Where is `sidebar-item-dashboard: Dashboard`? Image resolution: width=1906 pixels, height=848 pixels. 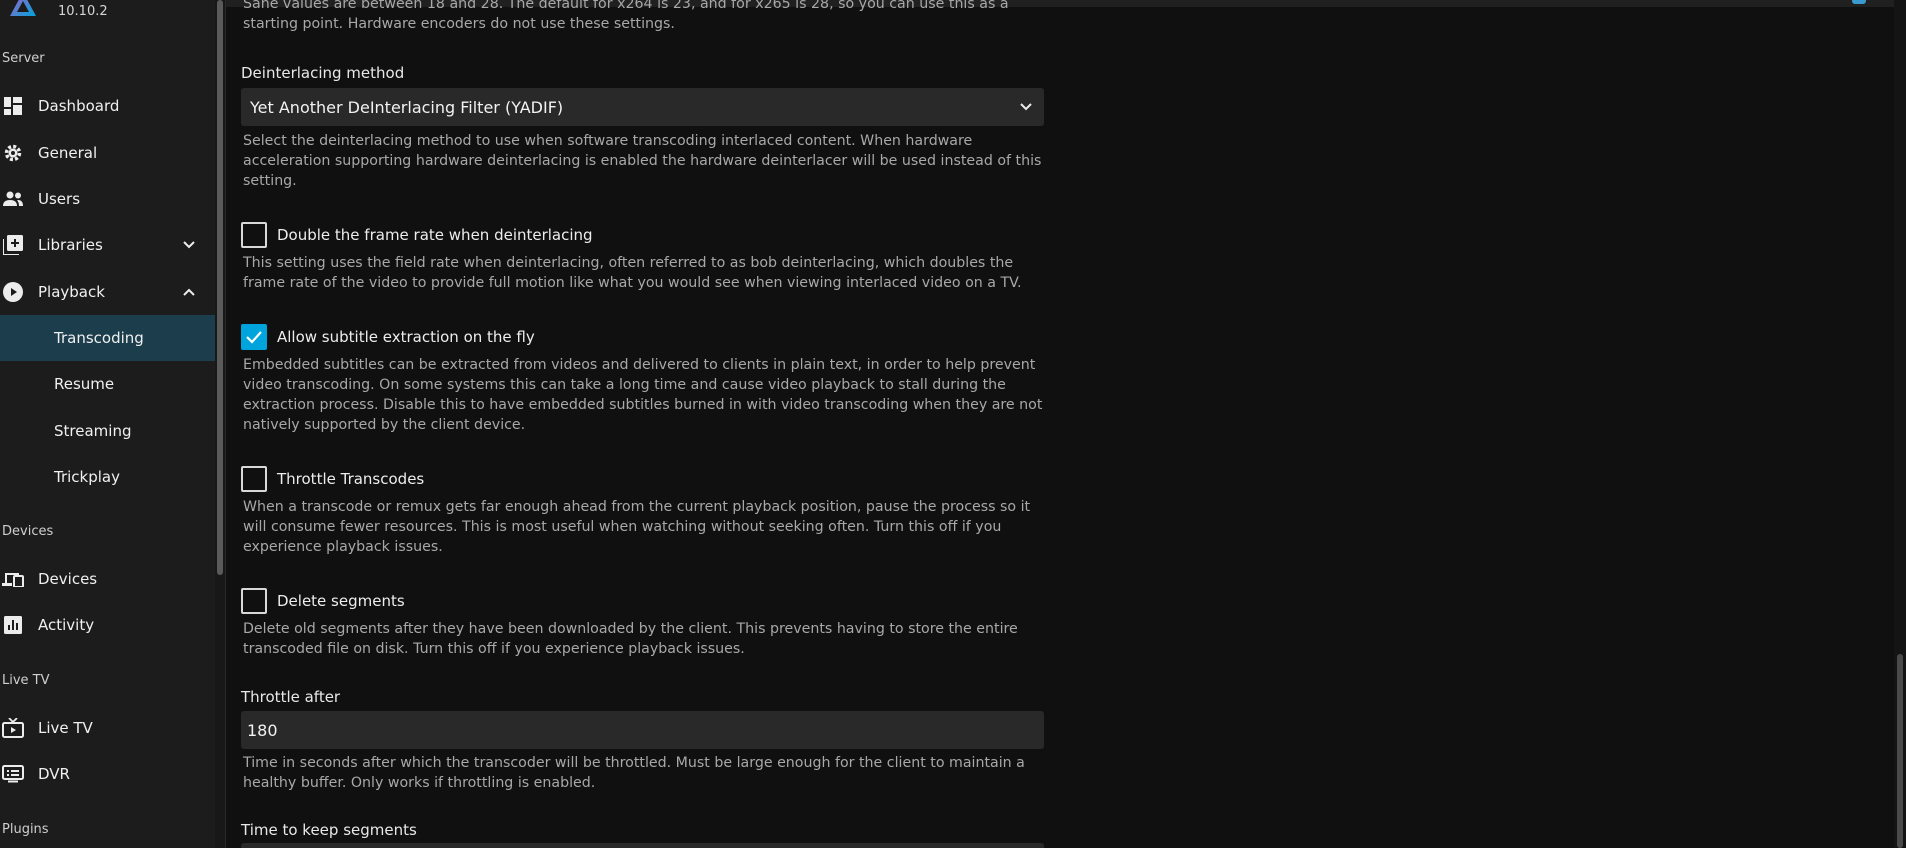
sidebar-item-dashboard: Dashboard is located at coordinates (107, 106).